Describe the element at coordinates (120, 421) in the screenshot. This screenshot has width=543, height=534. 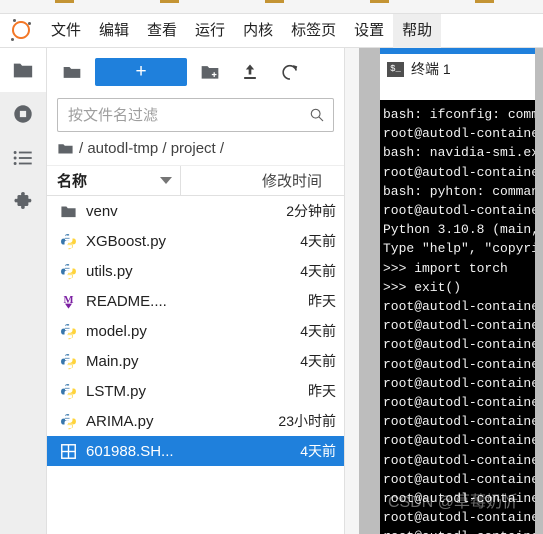
I see `file-name: ARIMA.py` at that location.